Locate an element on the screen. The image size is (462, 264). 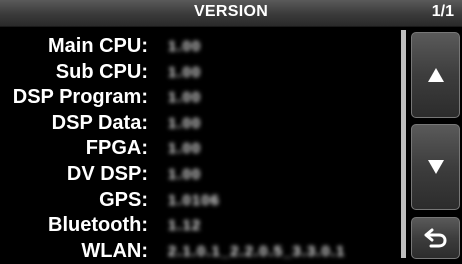
list-item: WLAN: 2.1.0.1_2.2.0.5_3.3.0.1 is located at coordinates (200, 251).